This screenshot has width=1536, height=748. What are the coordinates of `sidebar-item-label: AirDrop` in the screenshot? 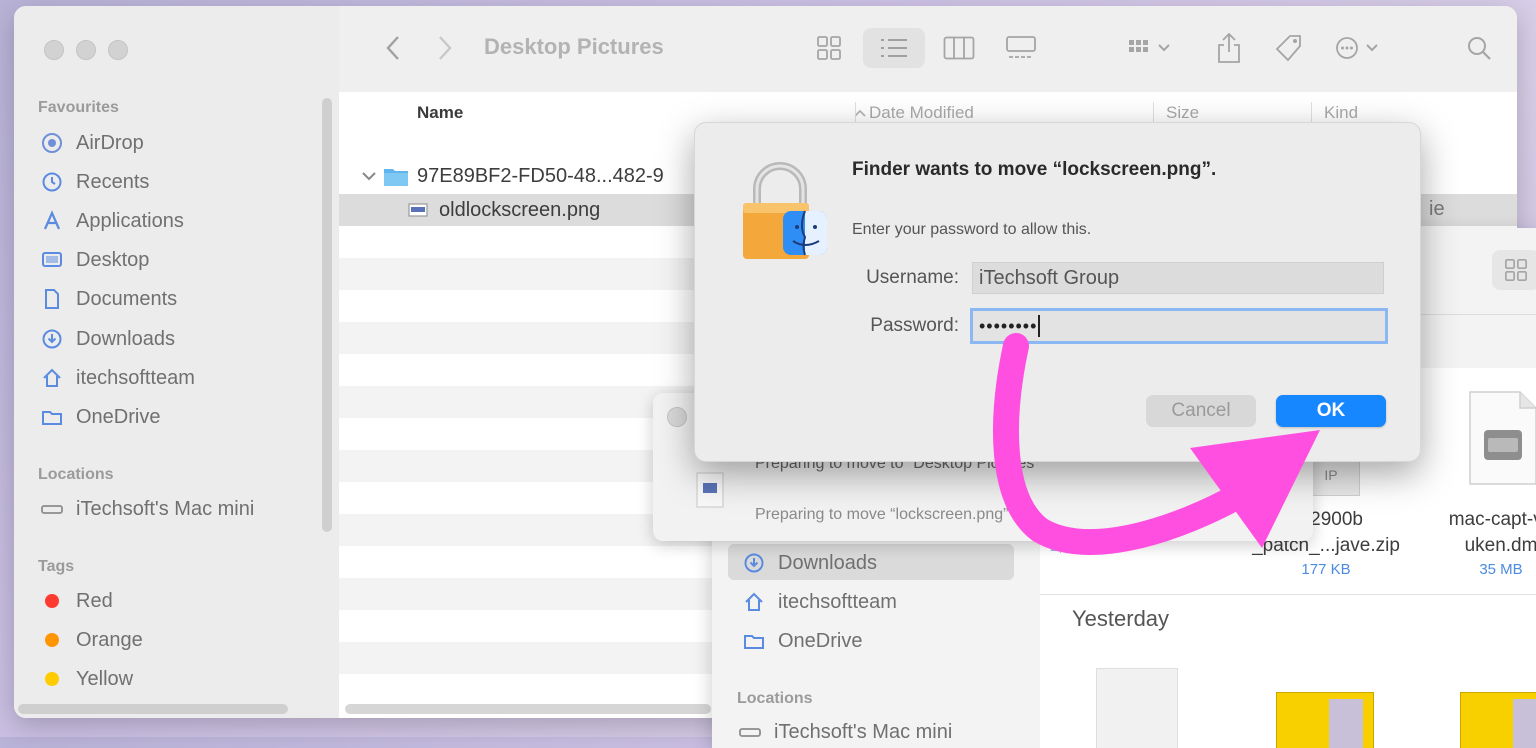 It's located at (110, 142).